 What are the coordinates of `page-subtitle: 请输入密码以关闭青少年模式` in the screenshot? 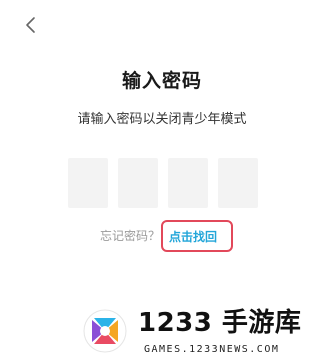 It's located at (162, 119).